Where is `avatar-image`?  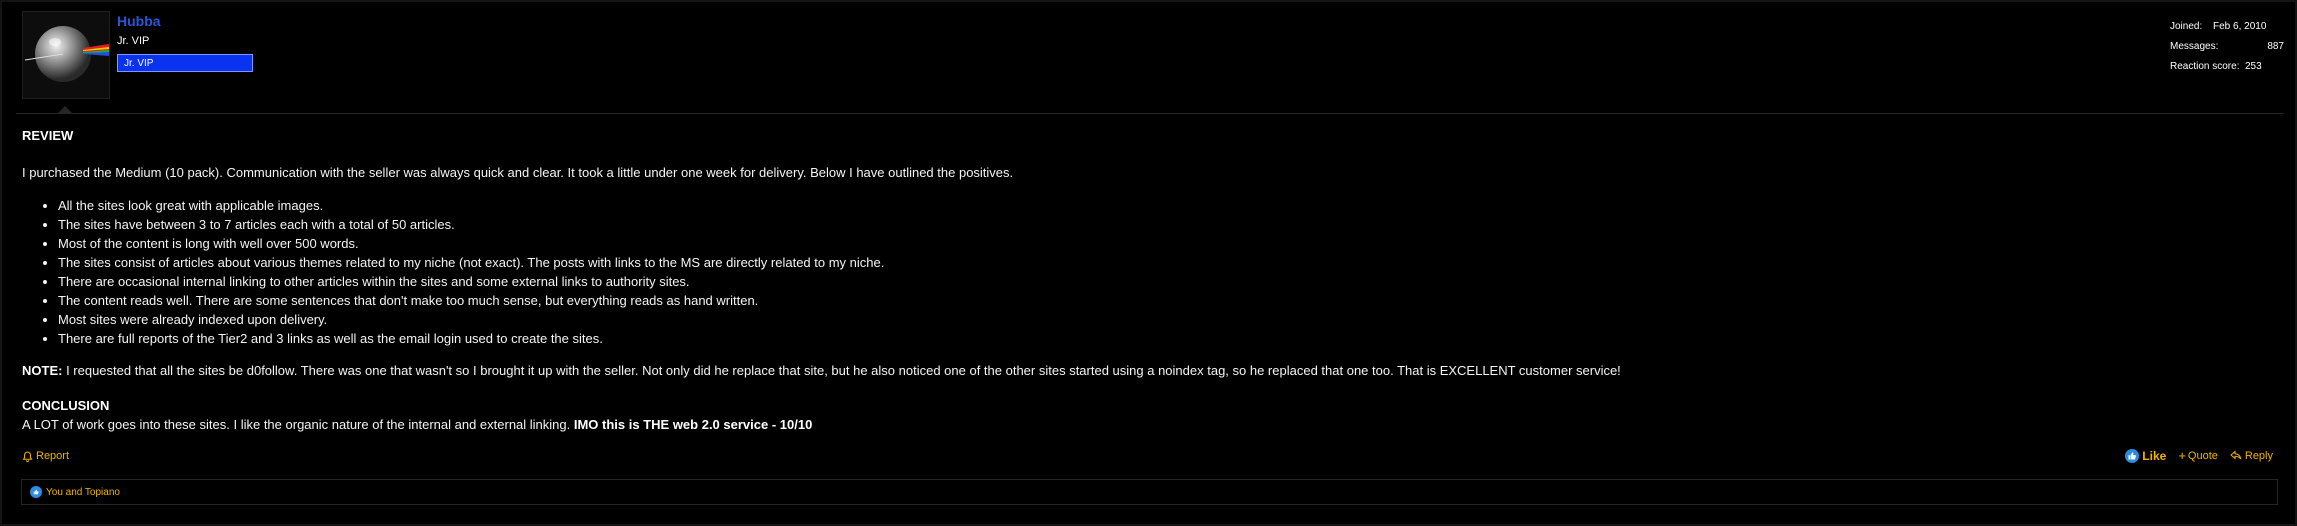
avatar-image is located at coordinates (66, 55).